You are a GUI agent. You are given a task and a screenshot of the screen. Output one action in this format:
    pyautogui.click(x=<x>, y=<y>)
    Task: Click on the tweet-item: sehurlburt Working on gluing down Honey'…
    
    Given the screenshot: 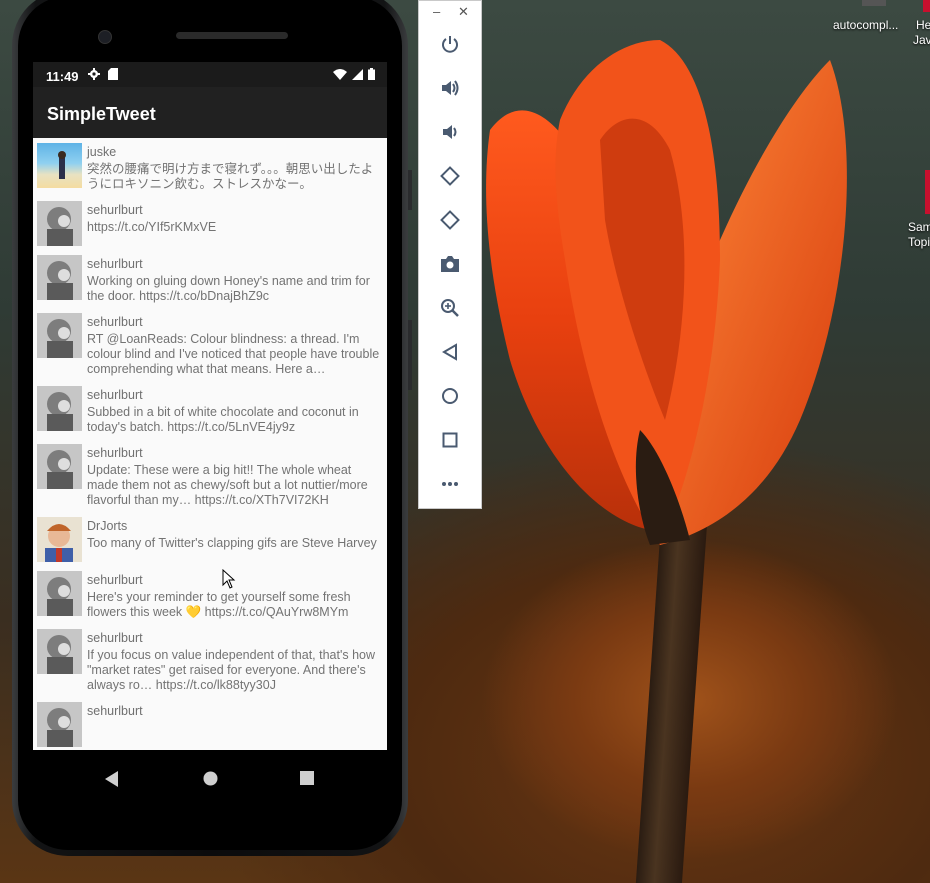 What is the action you would take?
    pyautogui.click(x=210, y=279)
    